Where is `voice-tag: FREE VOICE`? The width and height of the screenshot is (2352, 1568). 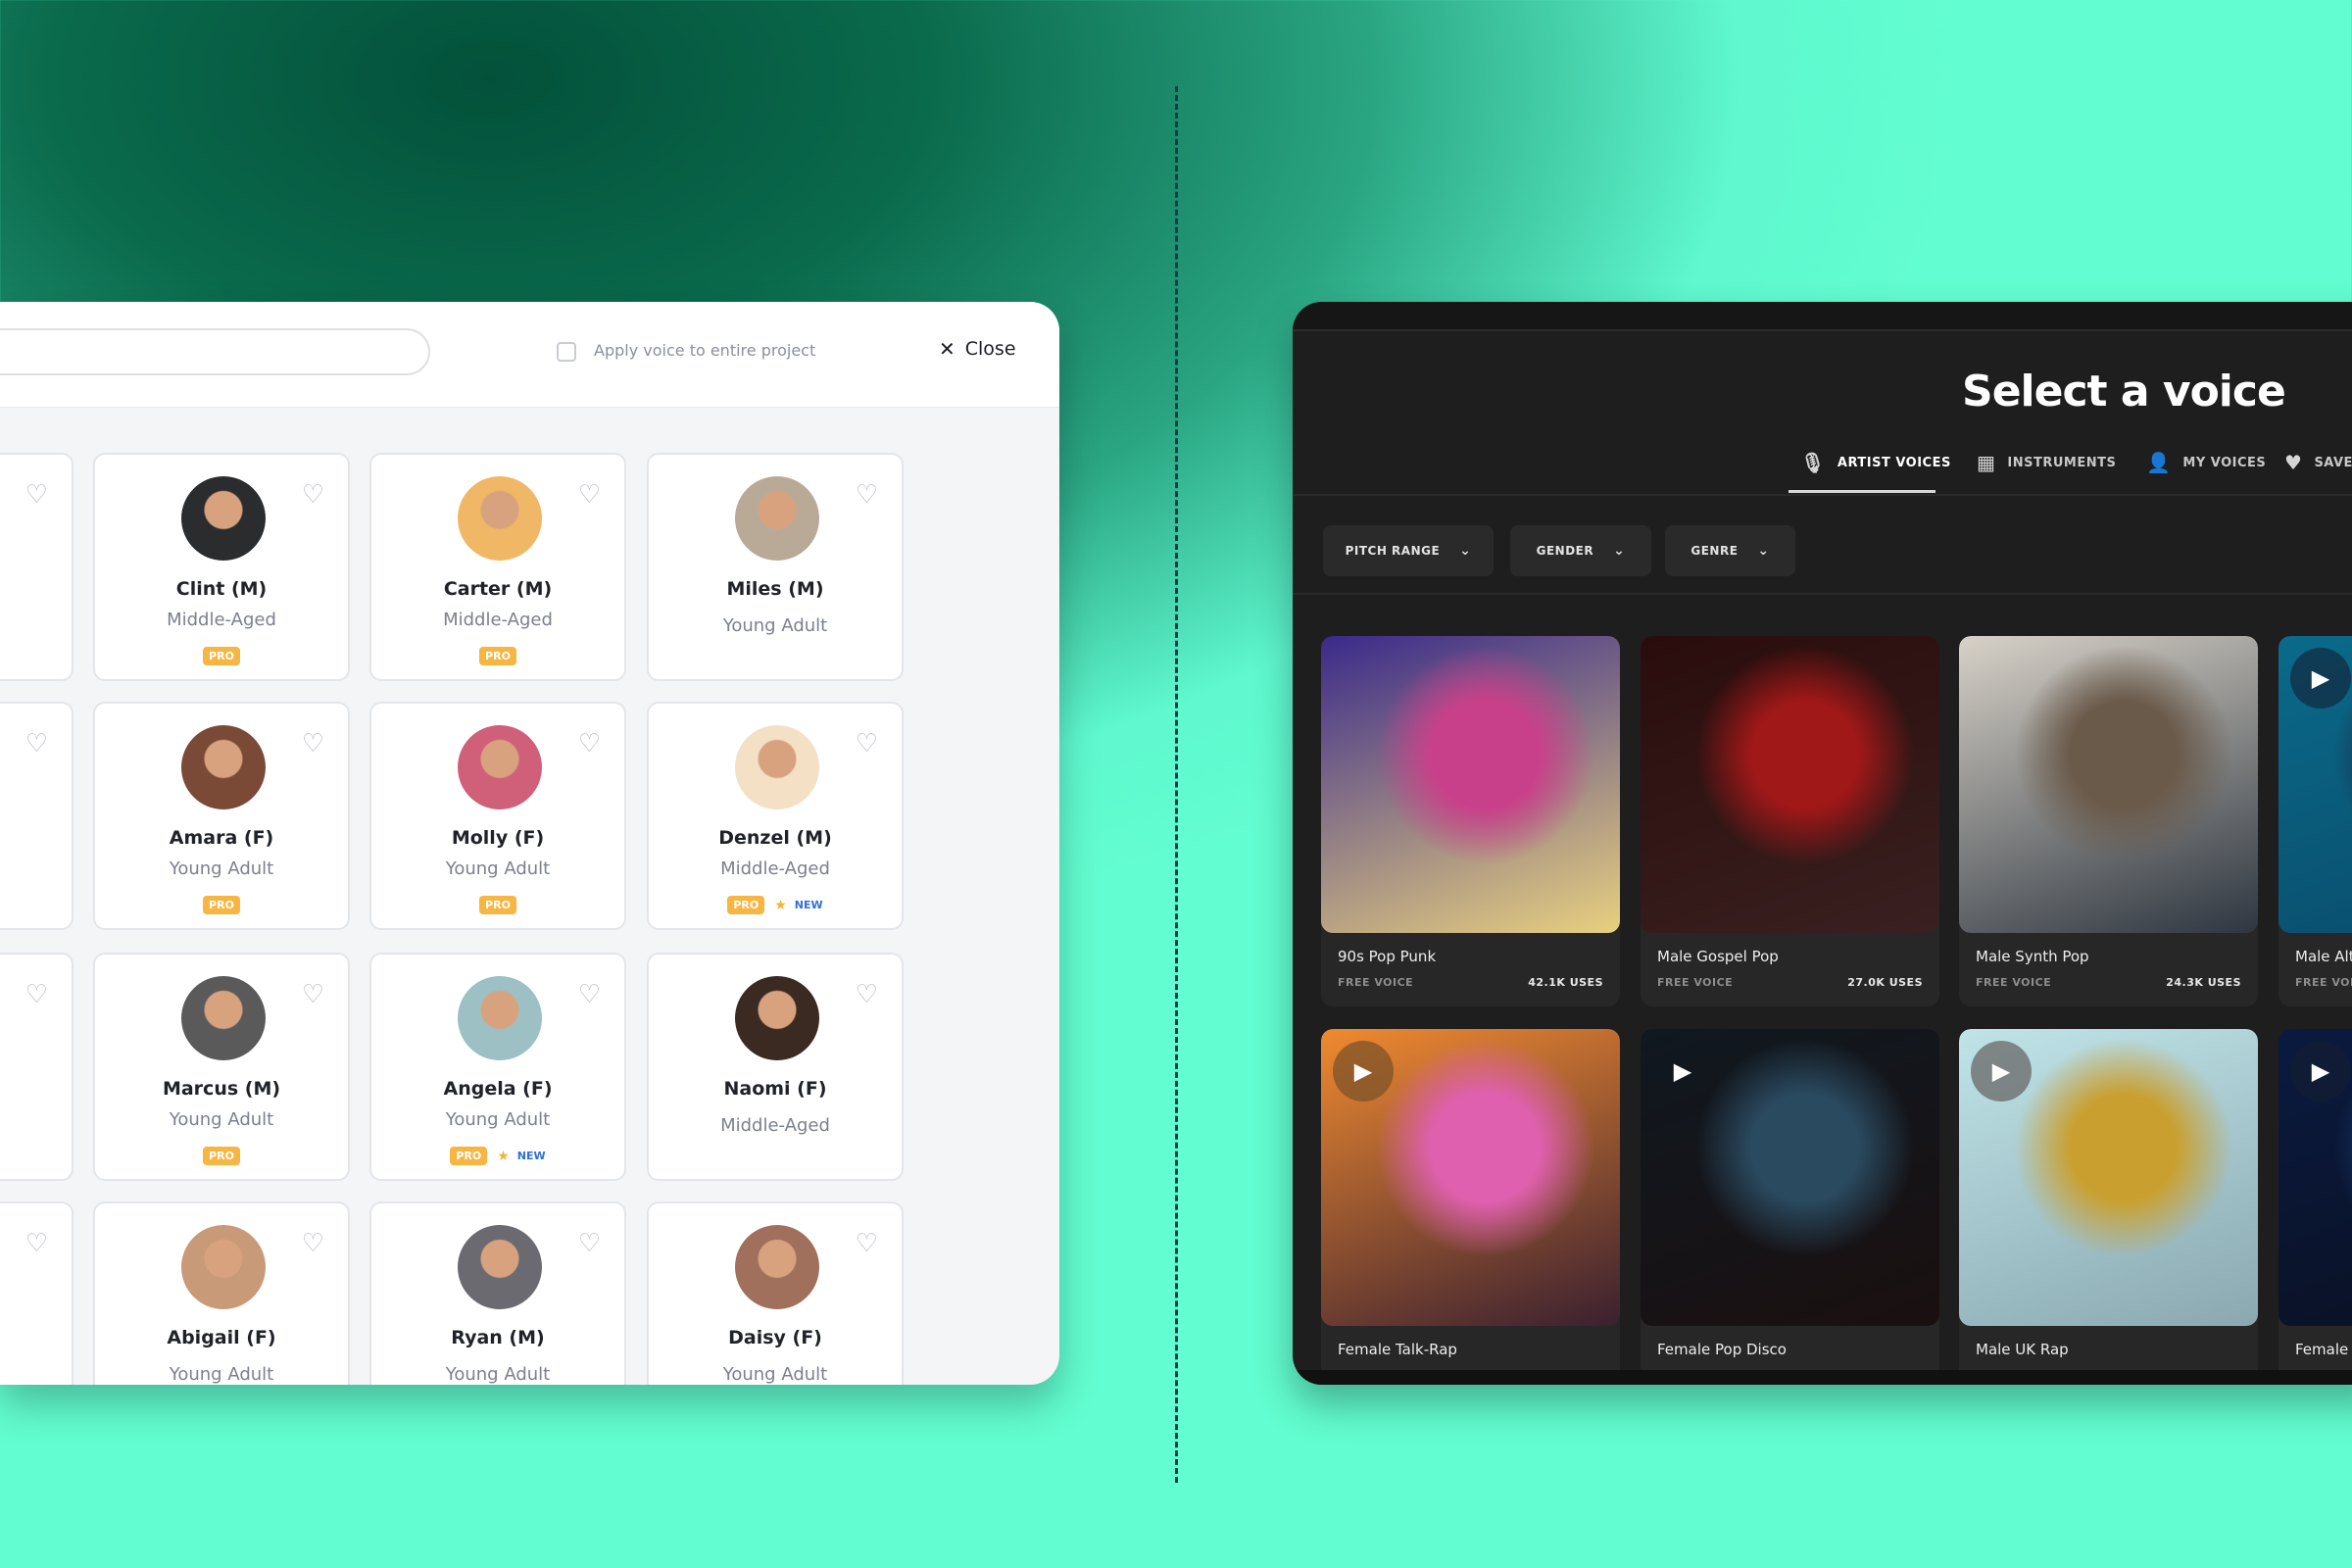 voice-tag: FREE VOICE is located at coordinates (2323, 982).